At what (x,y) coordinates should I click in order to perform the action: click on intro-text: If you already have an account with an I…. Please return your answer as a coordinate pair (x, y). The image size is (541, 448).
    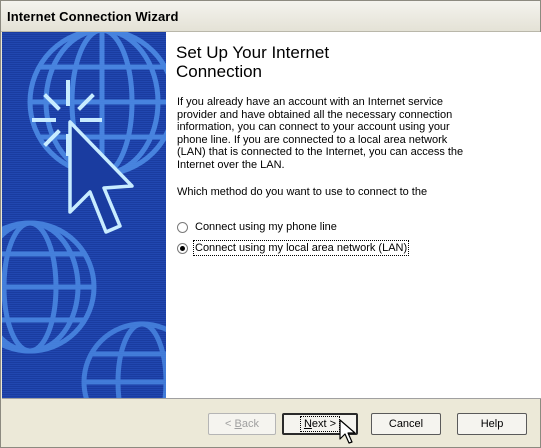
    Looking at the image, I should click on (342, 133).